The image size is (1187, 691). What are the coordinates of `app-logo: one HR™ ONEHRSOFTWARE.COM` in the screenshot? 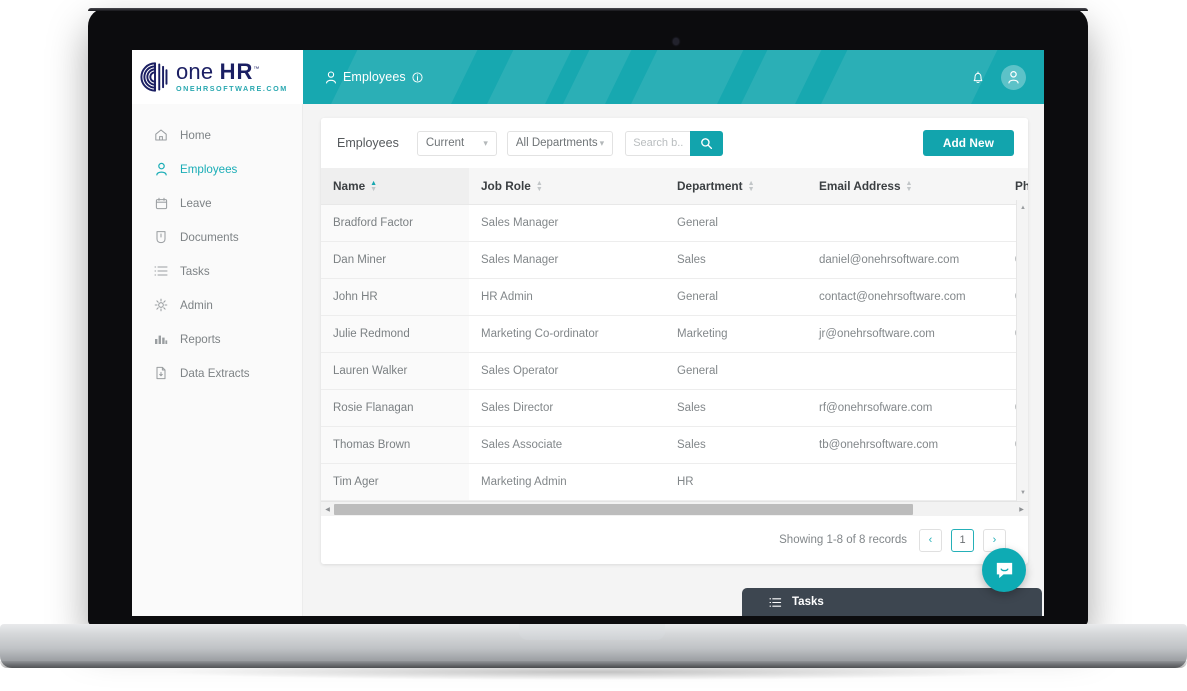 It's located at (213, 77).